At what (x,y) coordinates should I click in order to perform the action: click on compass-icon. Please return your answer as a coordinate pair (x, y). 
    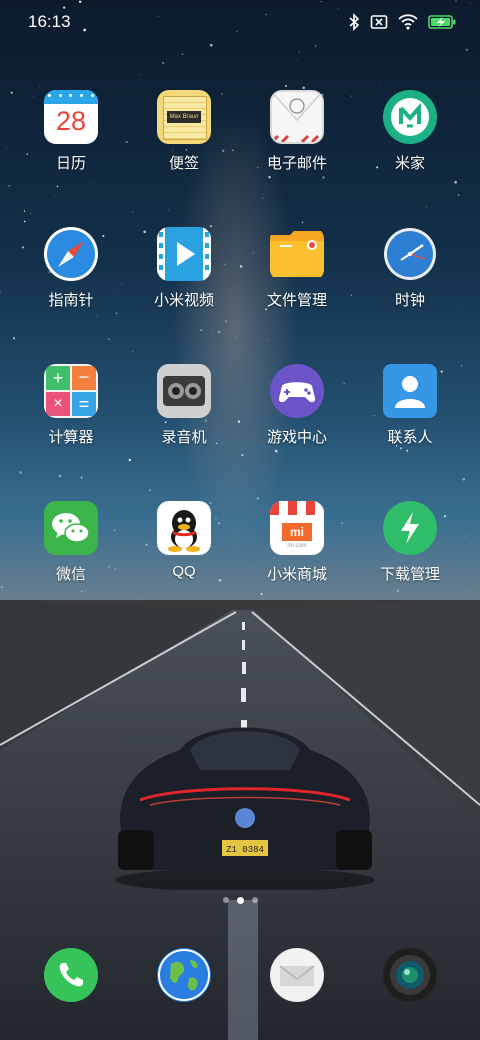
    Looking at the image, I should click on (71, 254).